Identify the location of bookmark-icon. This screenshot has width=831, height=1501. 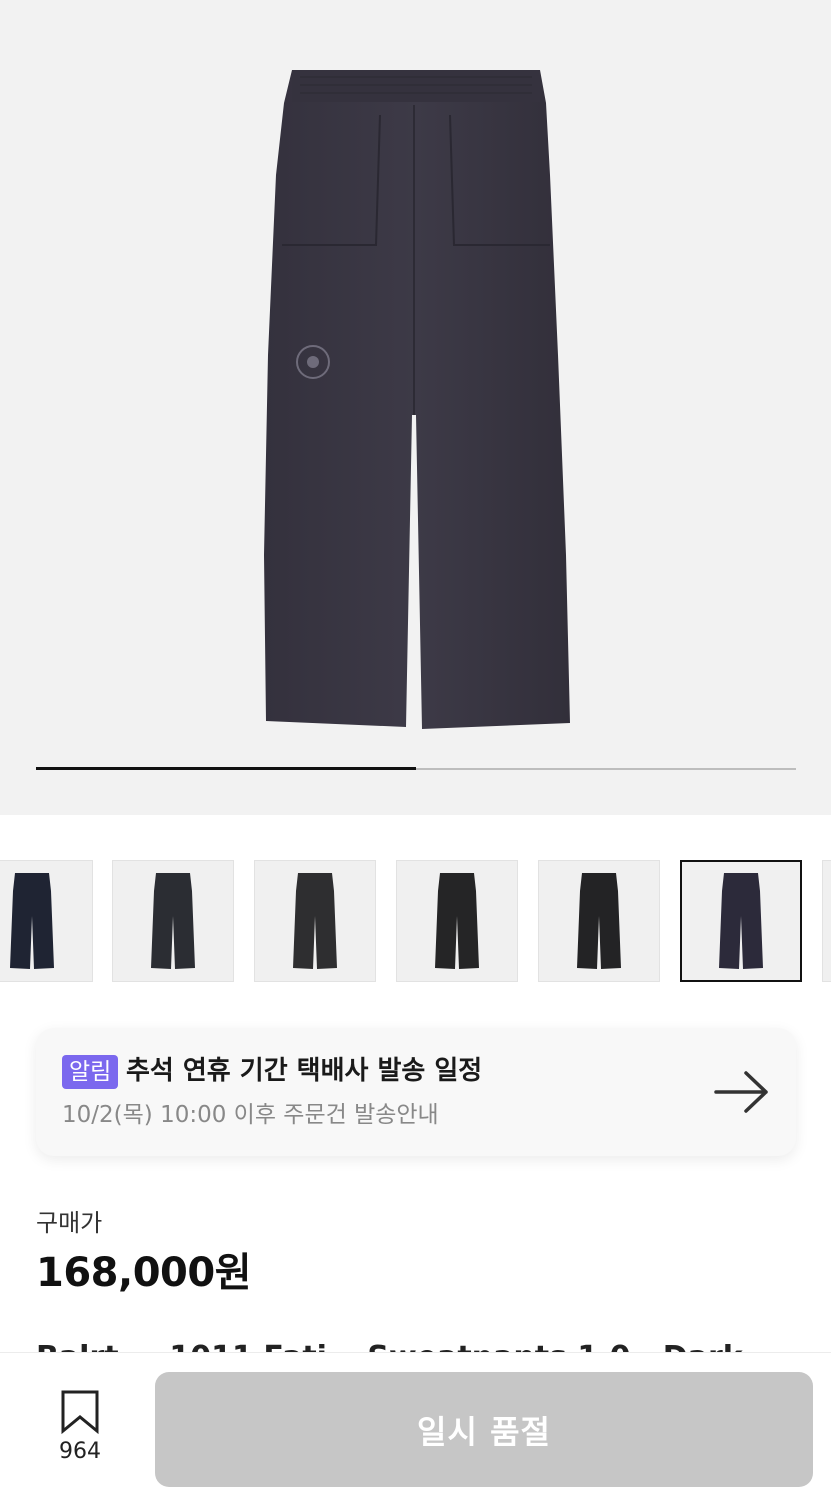
(80, 1412).